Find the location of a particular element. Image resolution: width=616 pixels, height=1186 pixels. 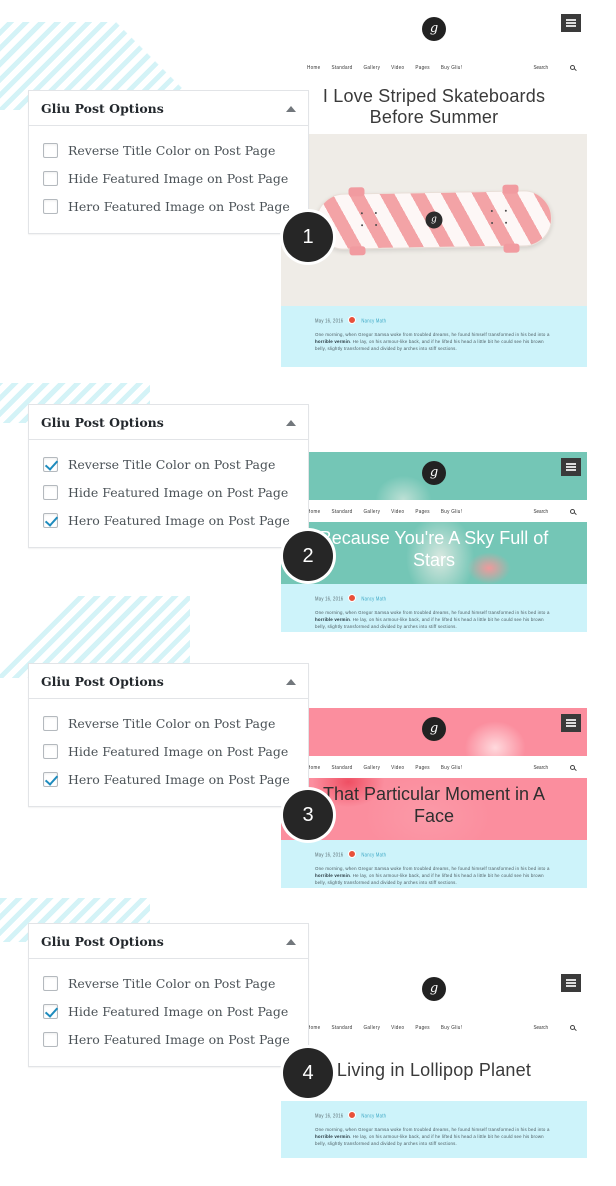

option-label: Hide Featured Image on Post Page is located at coordinates (178, 178).